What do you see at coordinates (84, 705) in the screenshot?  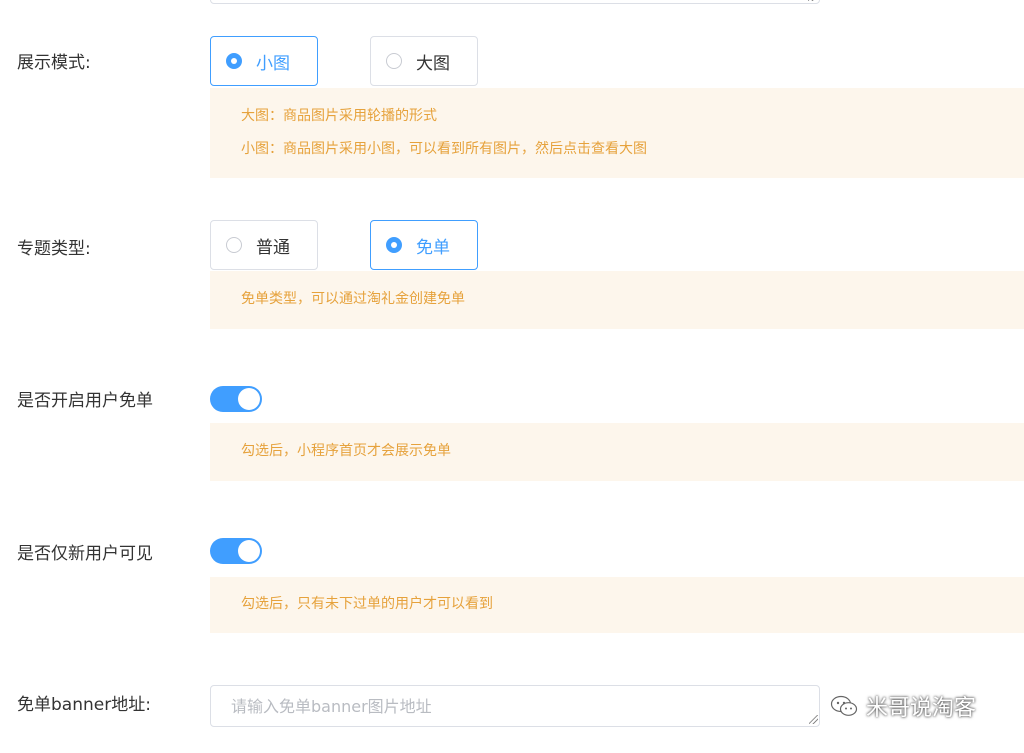 I see `banner-url-label: 免单banner地址:` at bounding box center [84, 705].